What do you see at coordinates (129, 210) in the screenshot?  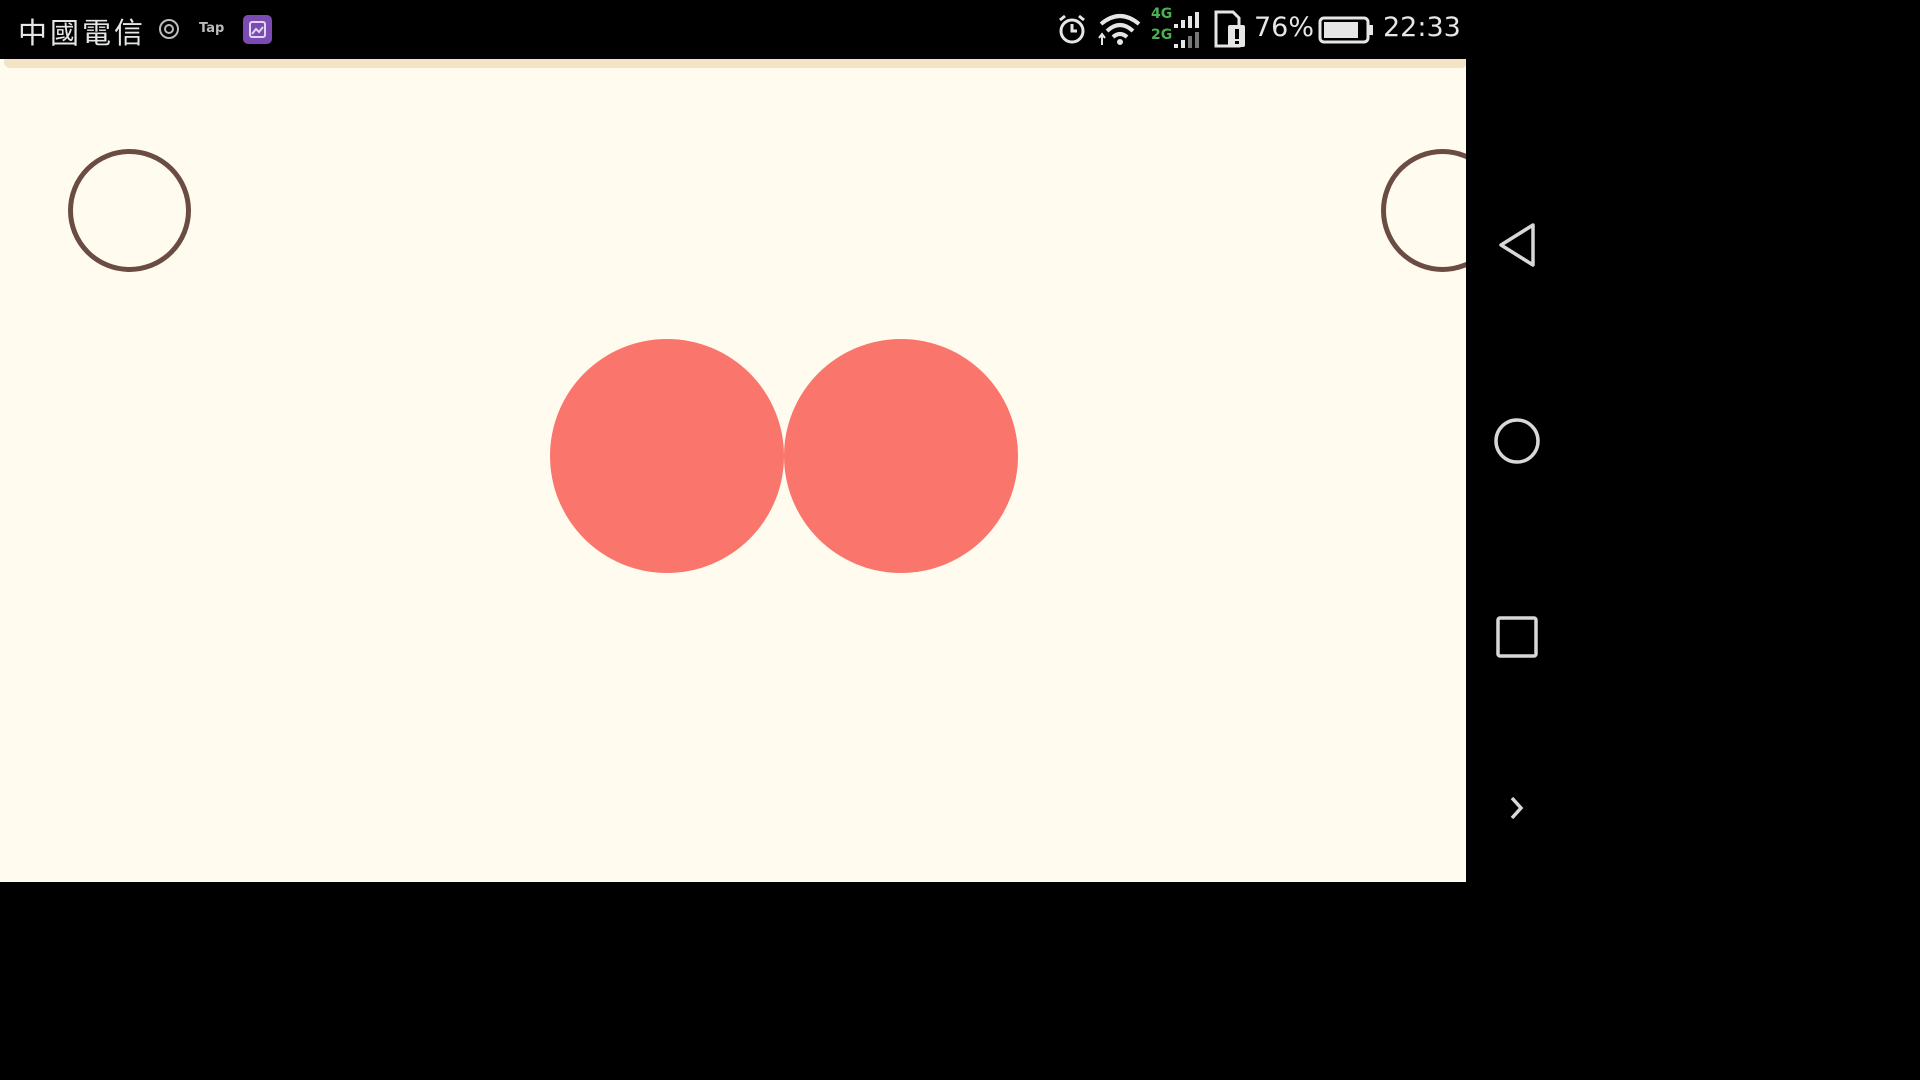 I see `left-target-ring` at bounding box center [129, 210].